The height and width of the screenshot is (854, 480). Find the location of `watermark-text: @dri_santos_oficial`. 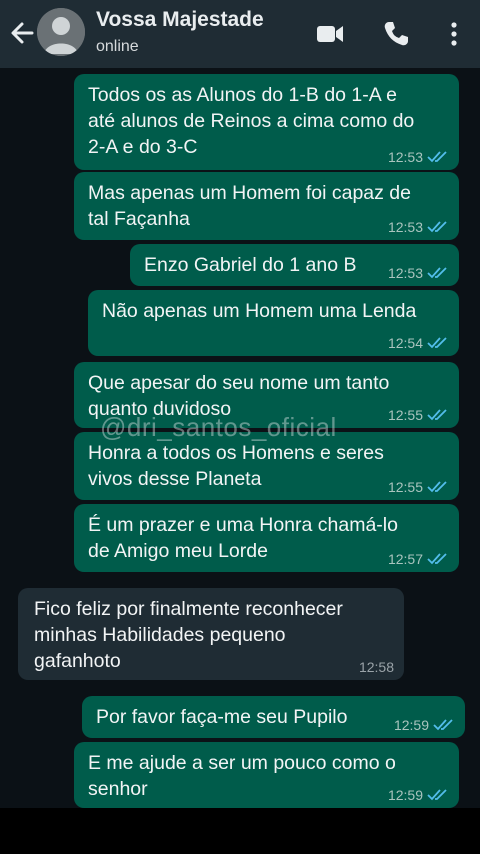

watermark-text: @dri_santos_oficial is located at coordinates (218, 427).